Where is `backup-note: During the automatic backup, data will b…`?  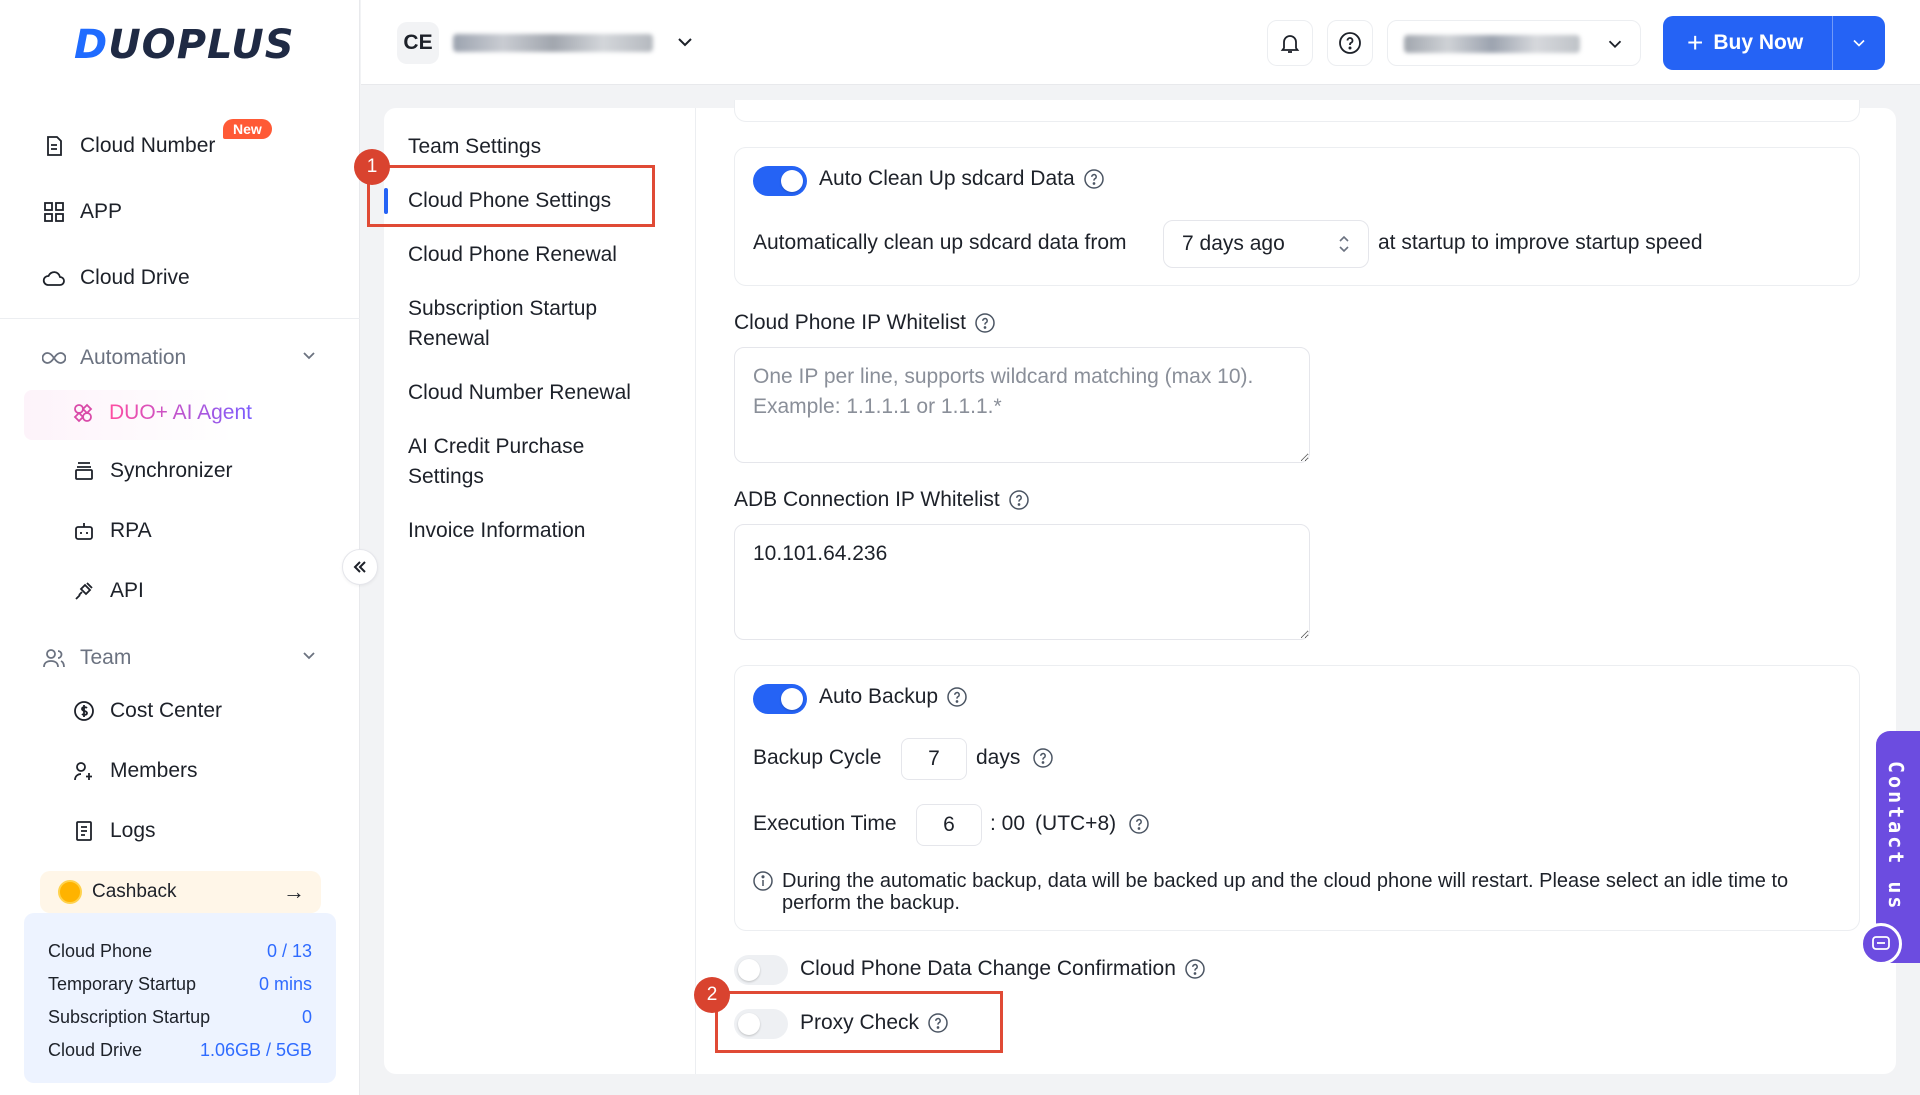
backup-note: During the automatic backup, data will b… is located at coordinates (1302, 892).